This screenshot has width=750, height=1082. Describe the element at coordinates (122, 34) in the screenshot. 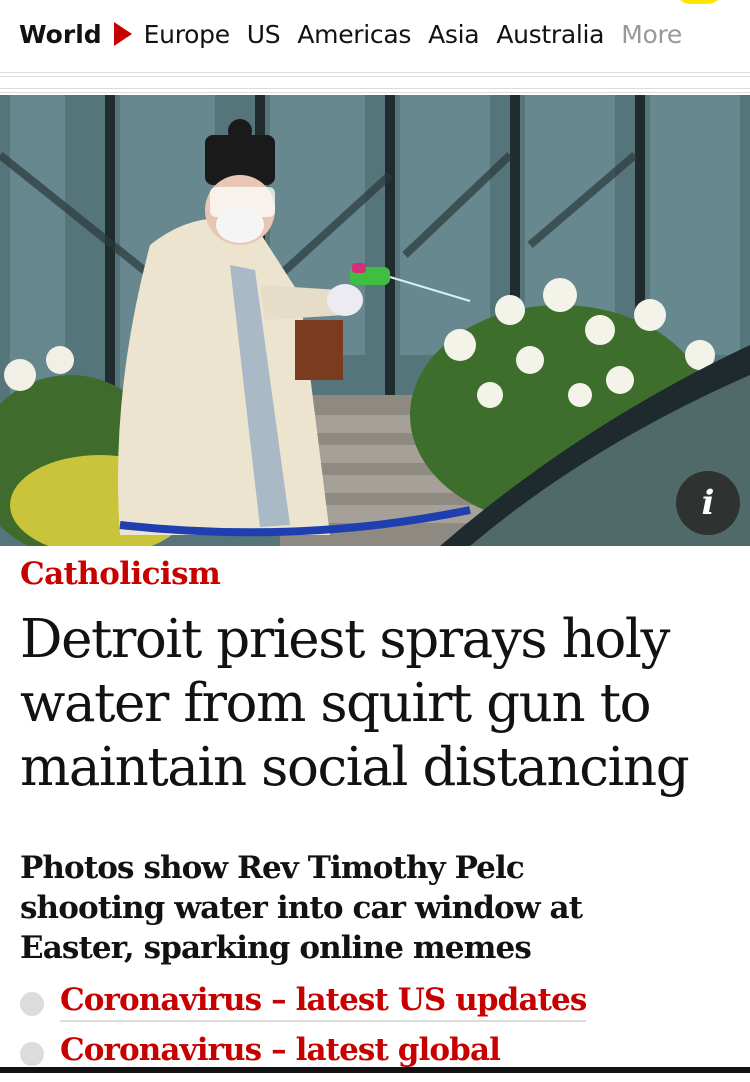

I see `arrow-right-icon` at that location.